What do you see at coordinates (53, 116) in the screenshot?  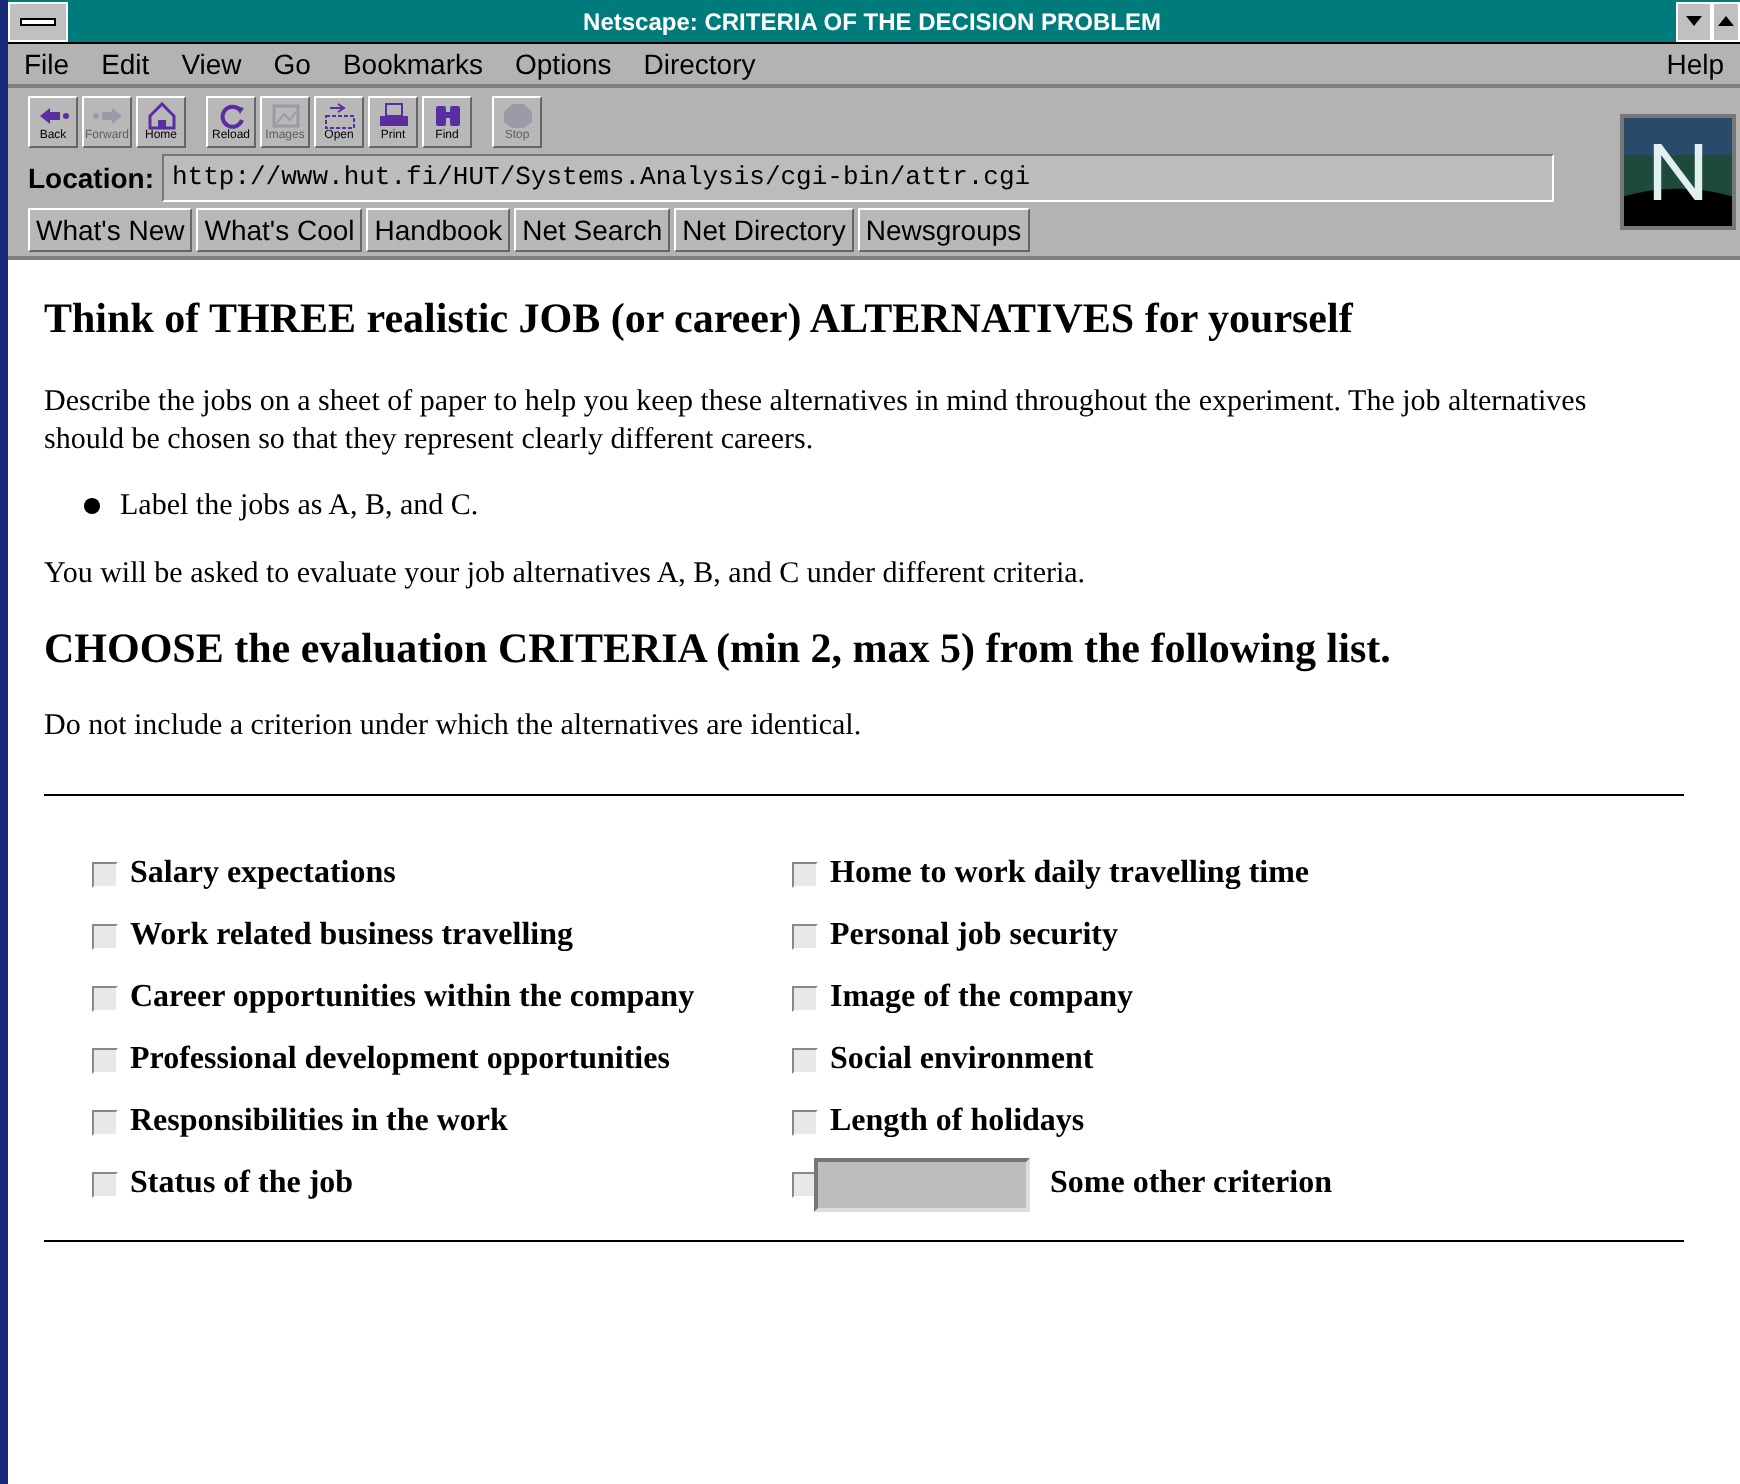 I see `left-arrow-icon` at bounding box center [53, 116].